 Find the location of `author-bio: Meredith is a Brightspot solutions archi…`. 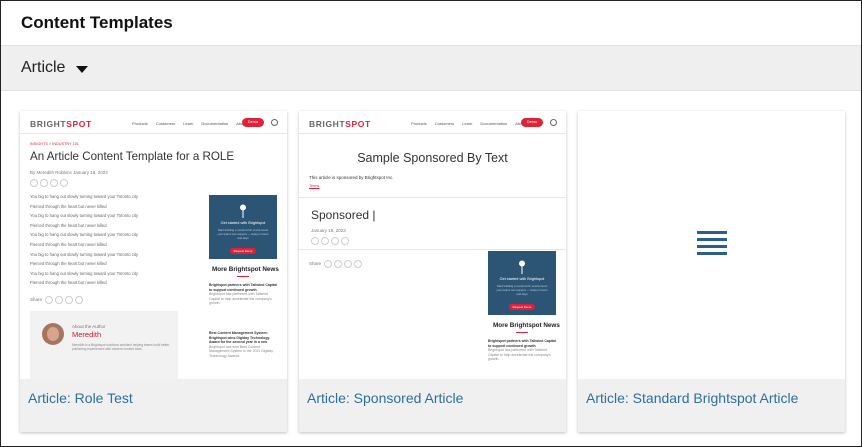

author-bio: Meredith is a Brightspot solutions archi… is located at coordinates (121, 347).